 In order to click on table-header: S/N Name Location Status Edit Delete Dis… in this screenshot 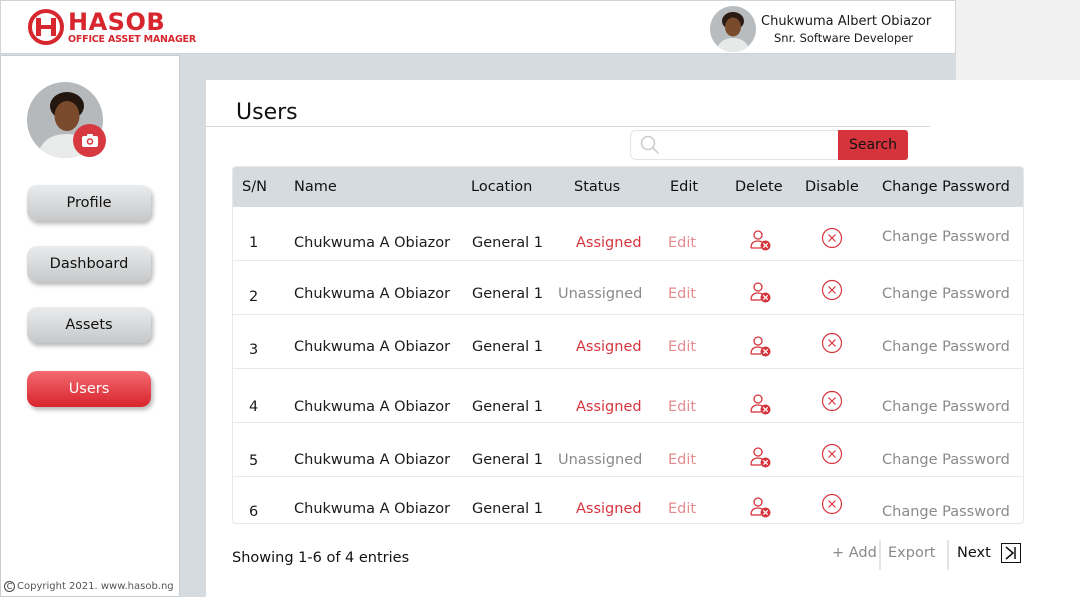, I will do `click(628, 187)`.